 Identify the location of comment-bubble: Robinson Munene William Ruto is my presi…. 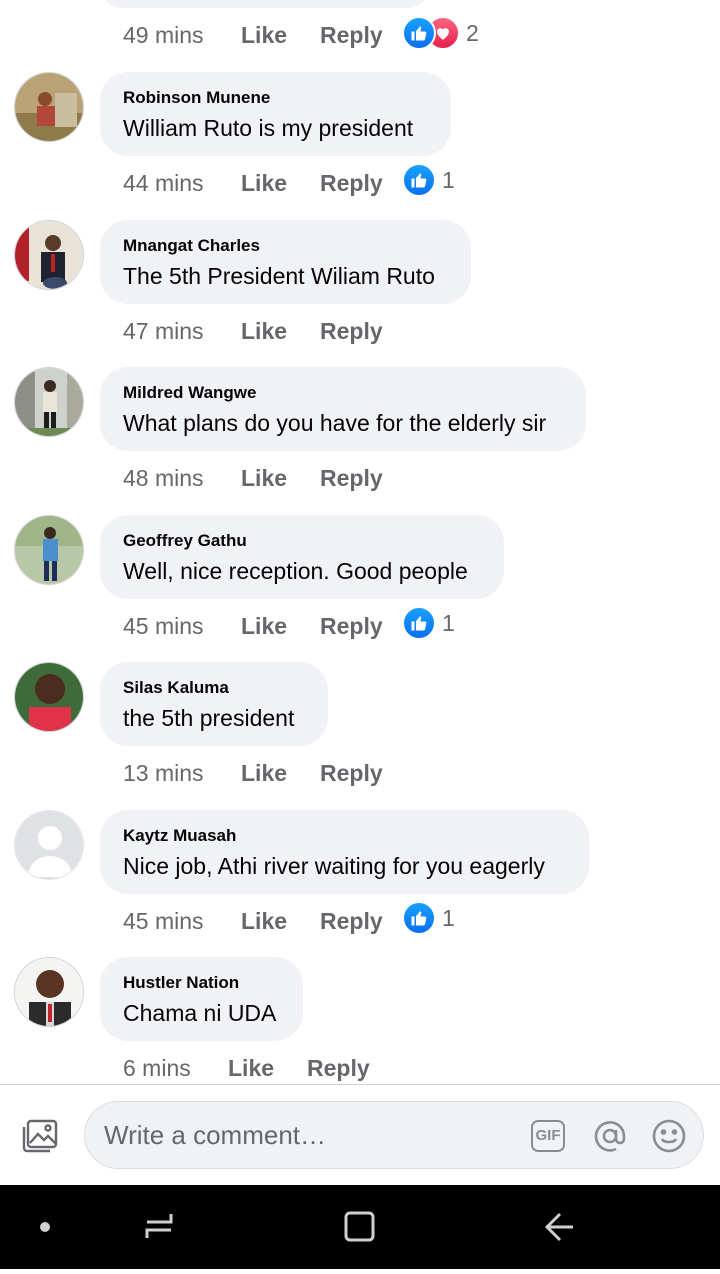
(275, 114).